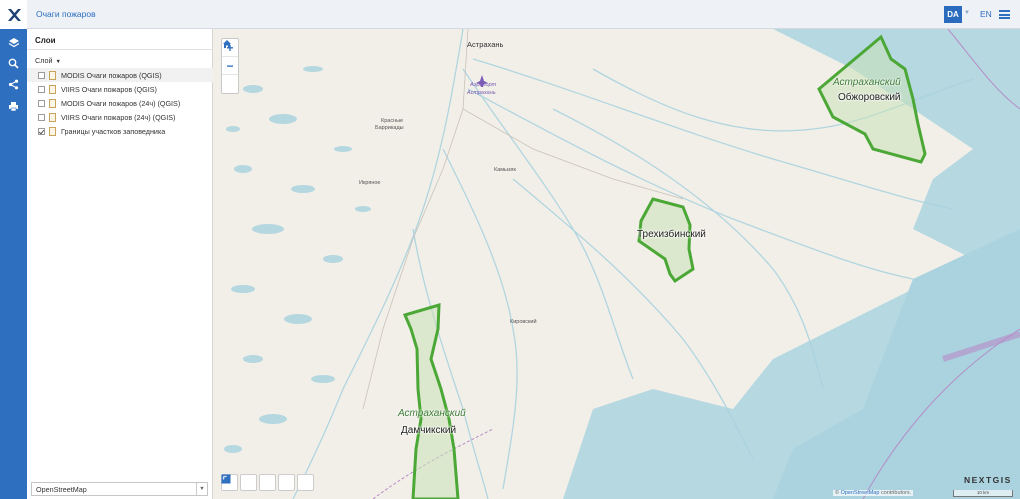 This screenshot has width=1020, height=499. I want to click on panel-divider, so click(120, 49).